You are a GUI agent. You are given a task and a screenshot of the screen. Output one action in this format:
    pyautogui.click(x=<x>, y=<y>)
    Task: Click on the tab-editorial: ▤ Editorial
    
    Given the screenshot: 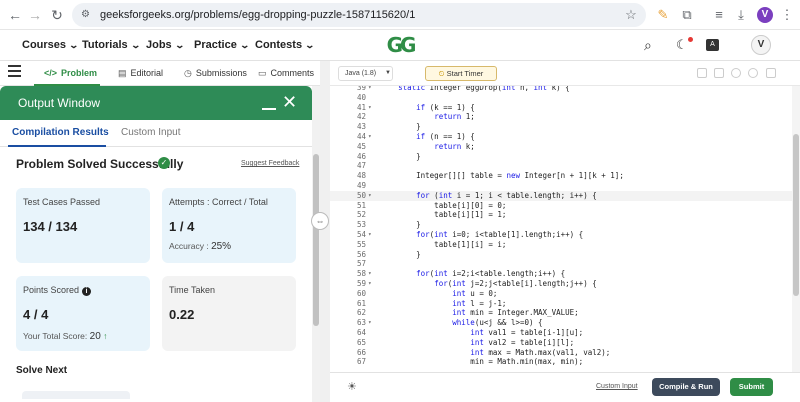 What is the action you would take?
    pyautogui.click(x=140, y=73)
    